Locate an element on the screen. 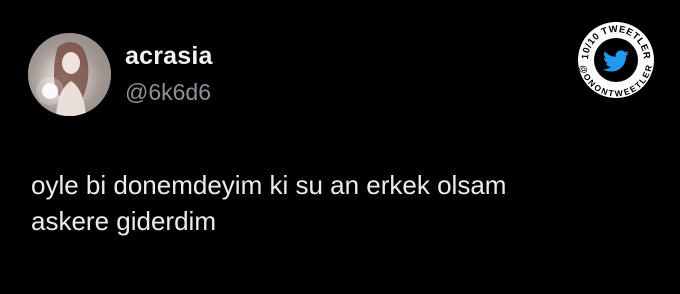  avatar is located at coordinates (69, 74).